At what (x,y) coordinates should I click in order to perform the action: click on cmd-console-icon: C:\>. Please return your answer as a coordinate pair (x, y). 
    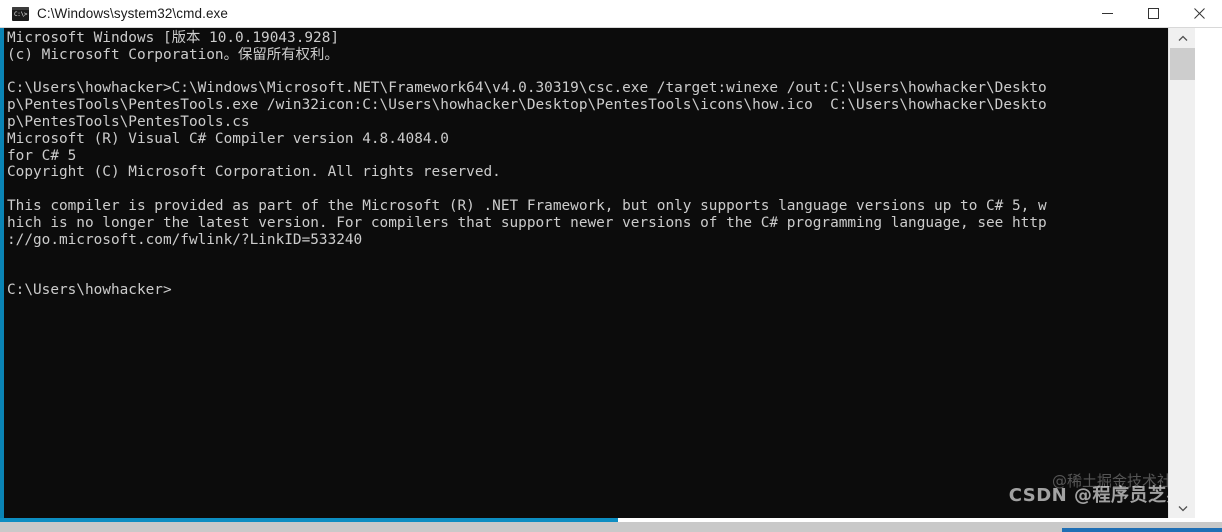
    Looking at the image, I should click on (20, 13).